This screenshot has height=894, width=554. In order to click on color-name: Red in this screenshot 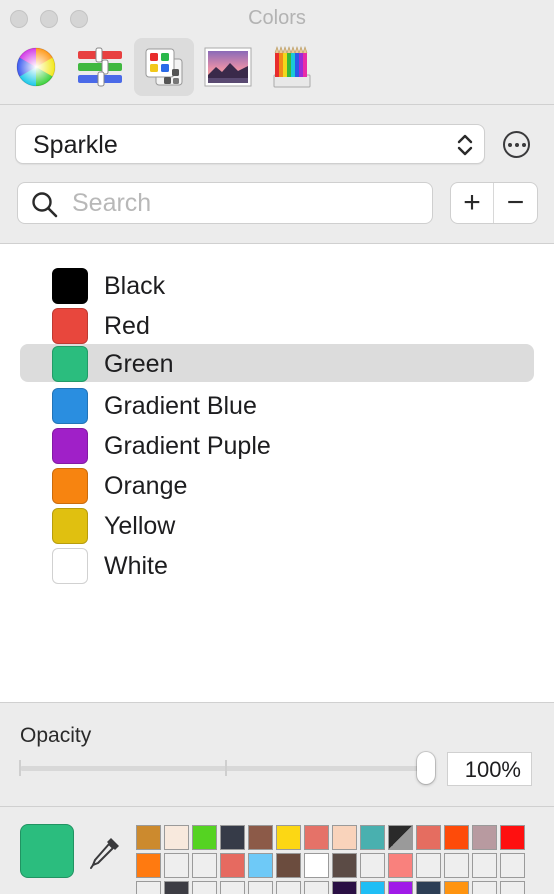, I will do `click(127, 326)`.